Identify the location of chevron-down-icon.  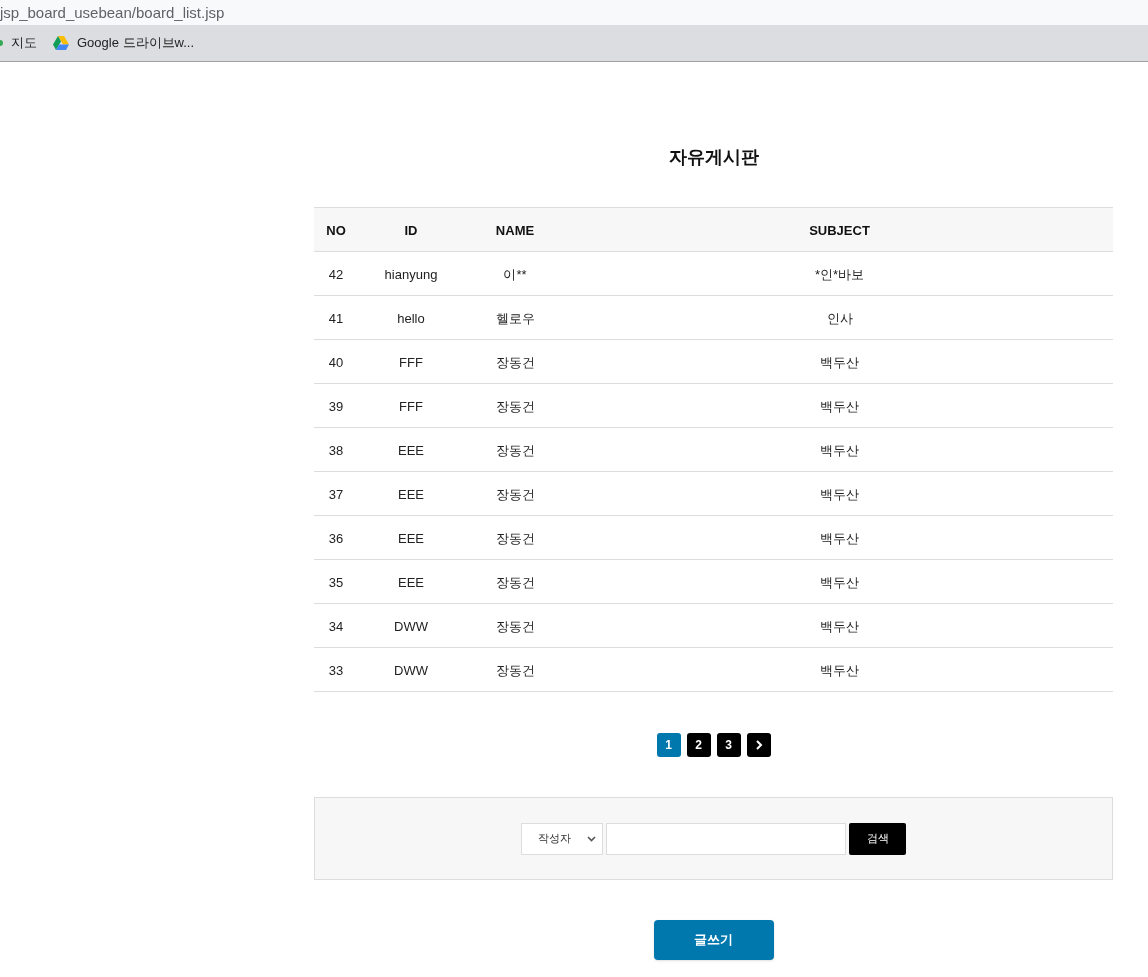
(591, 838).